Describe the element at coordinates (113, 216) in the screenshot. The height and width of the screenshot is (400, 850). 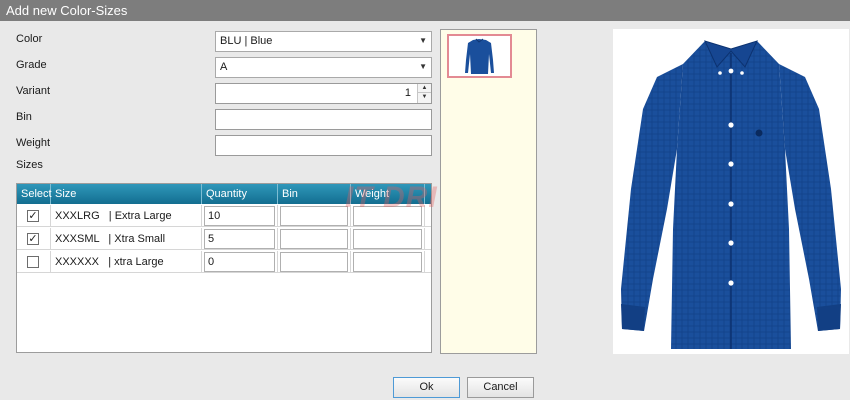
I see `size-text: XXXLRG | Extra Large` at that location.